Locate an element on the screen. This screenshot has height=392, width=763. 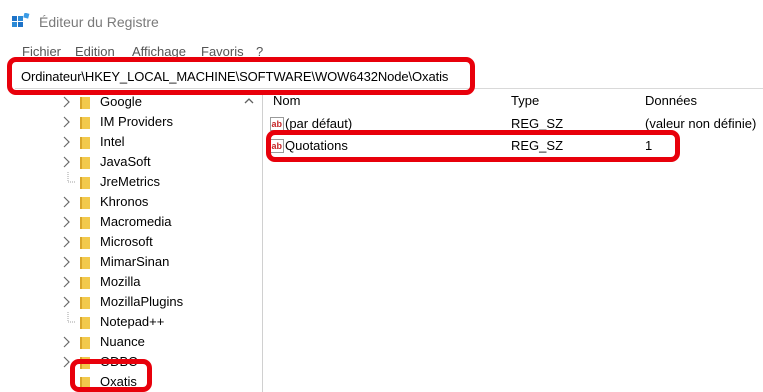
tree-item-label: MimarSinan is located at coordinates (135, 261).